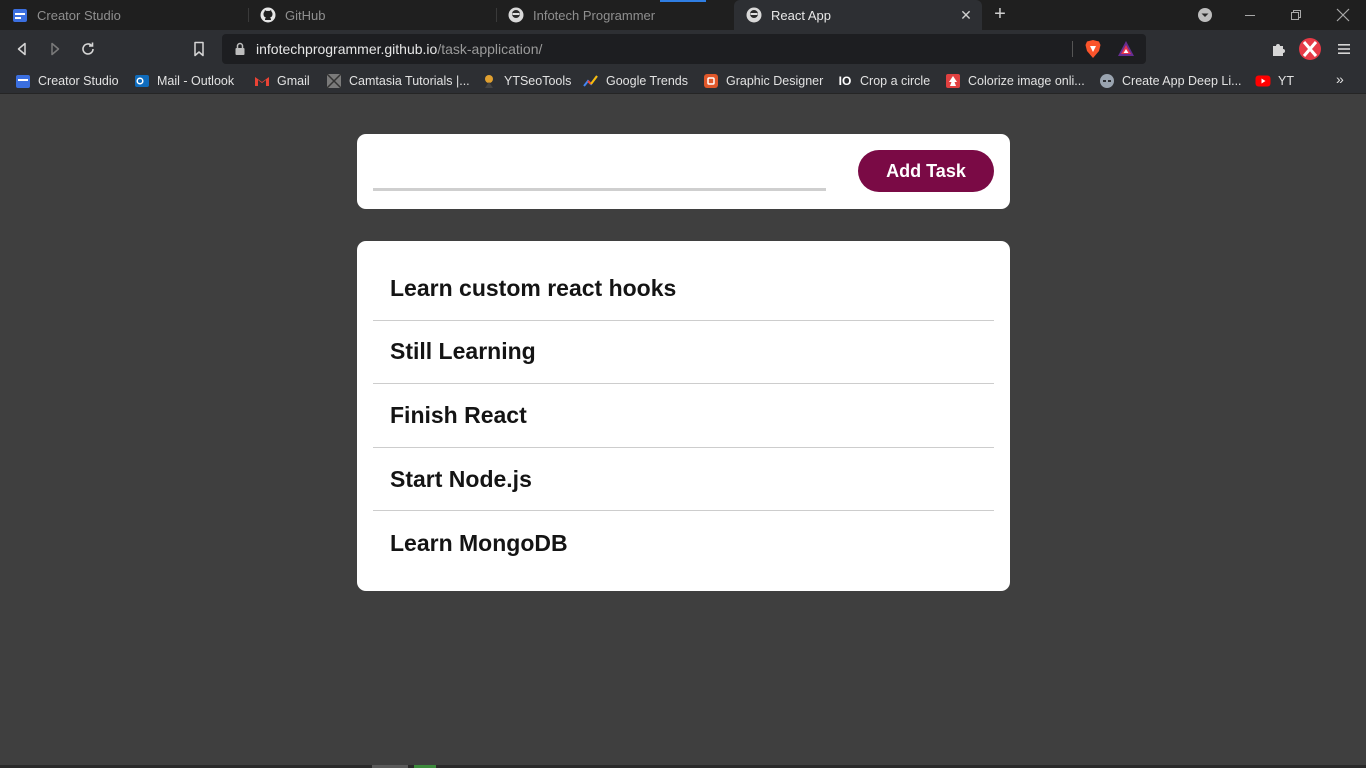 The height and width of the screenshot is (768, 1366). Describe the element at coordinates (683, 353) in the screenshot. I see `task-item: Still Learning` at that location.